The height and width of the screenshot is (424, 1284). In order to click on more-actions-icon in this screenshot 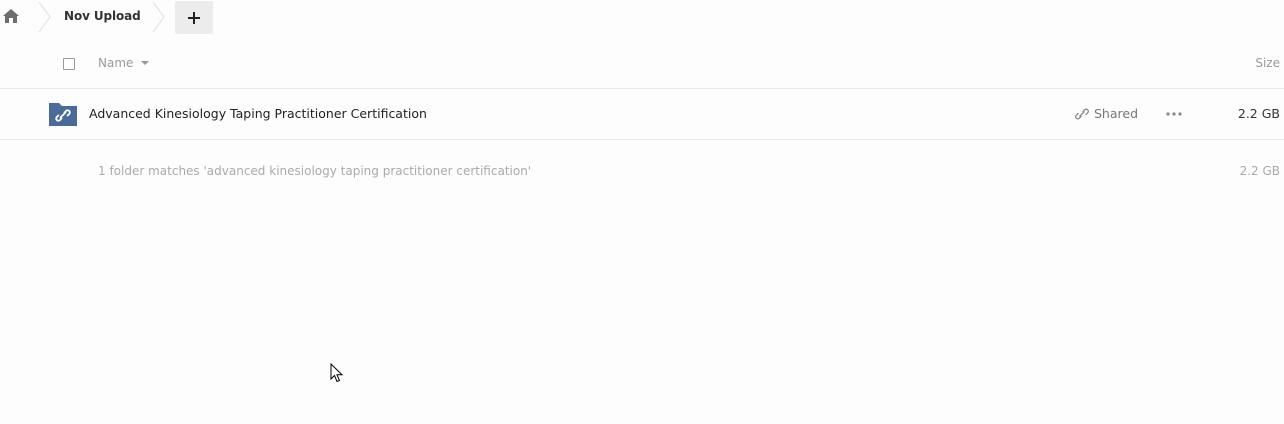, I will do `click(1174, 114)`.